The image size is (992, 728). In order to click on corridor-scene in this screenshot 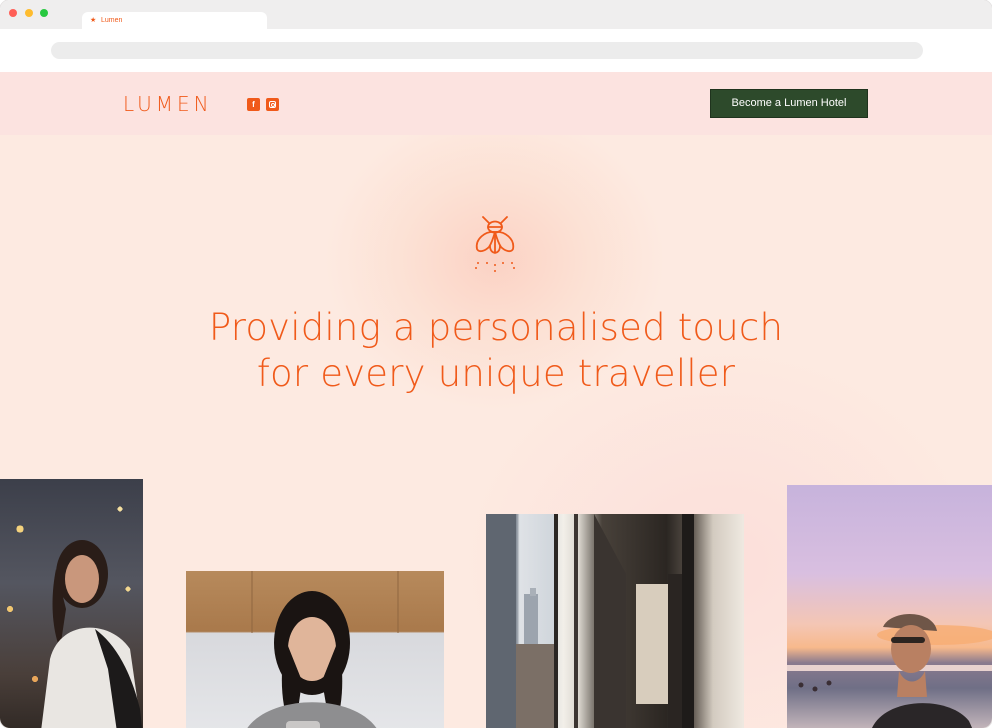, I will do `click(590, 621)`.